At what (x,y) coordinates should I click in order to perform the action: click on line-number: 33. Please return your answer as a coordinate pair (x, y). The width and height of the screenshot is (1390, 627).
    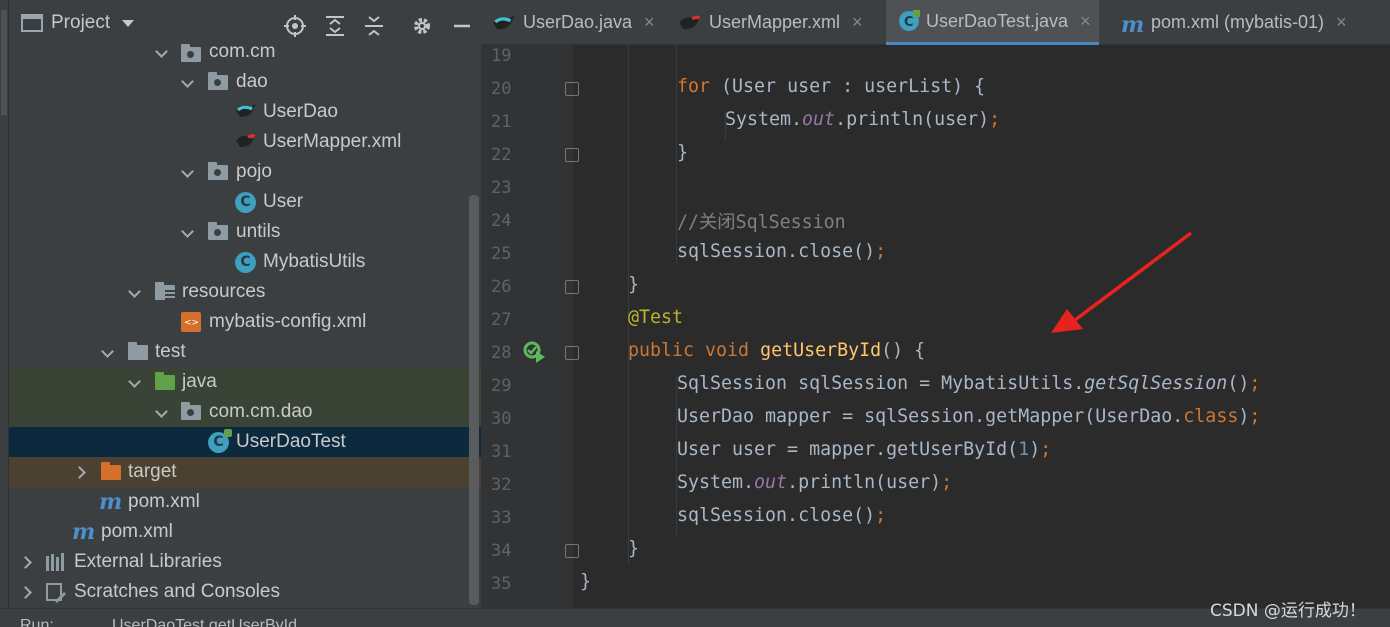
    Looking at the image, I should click on (501, 518).